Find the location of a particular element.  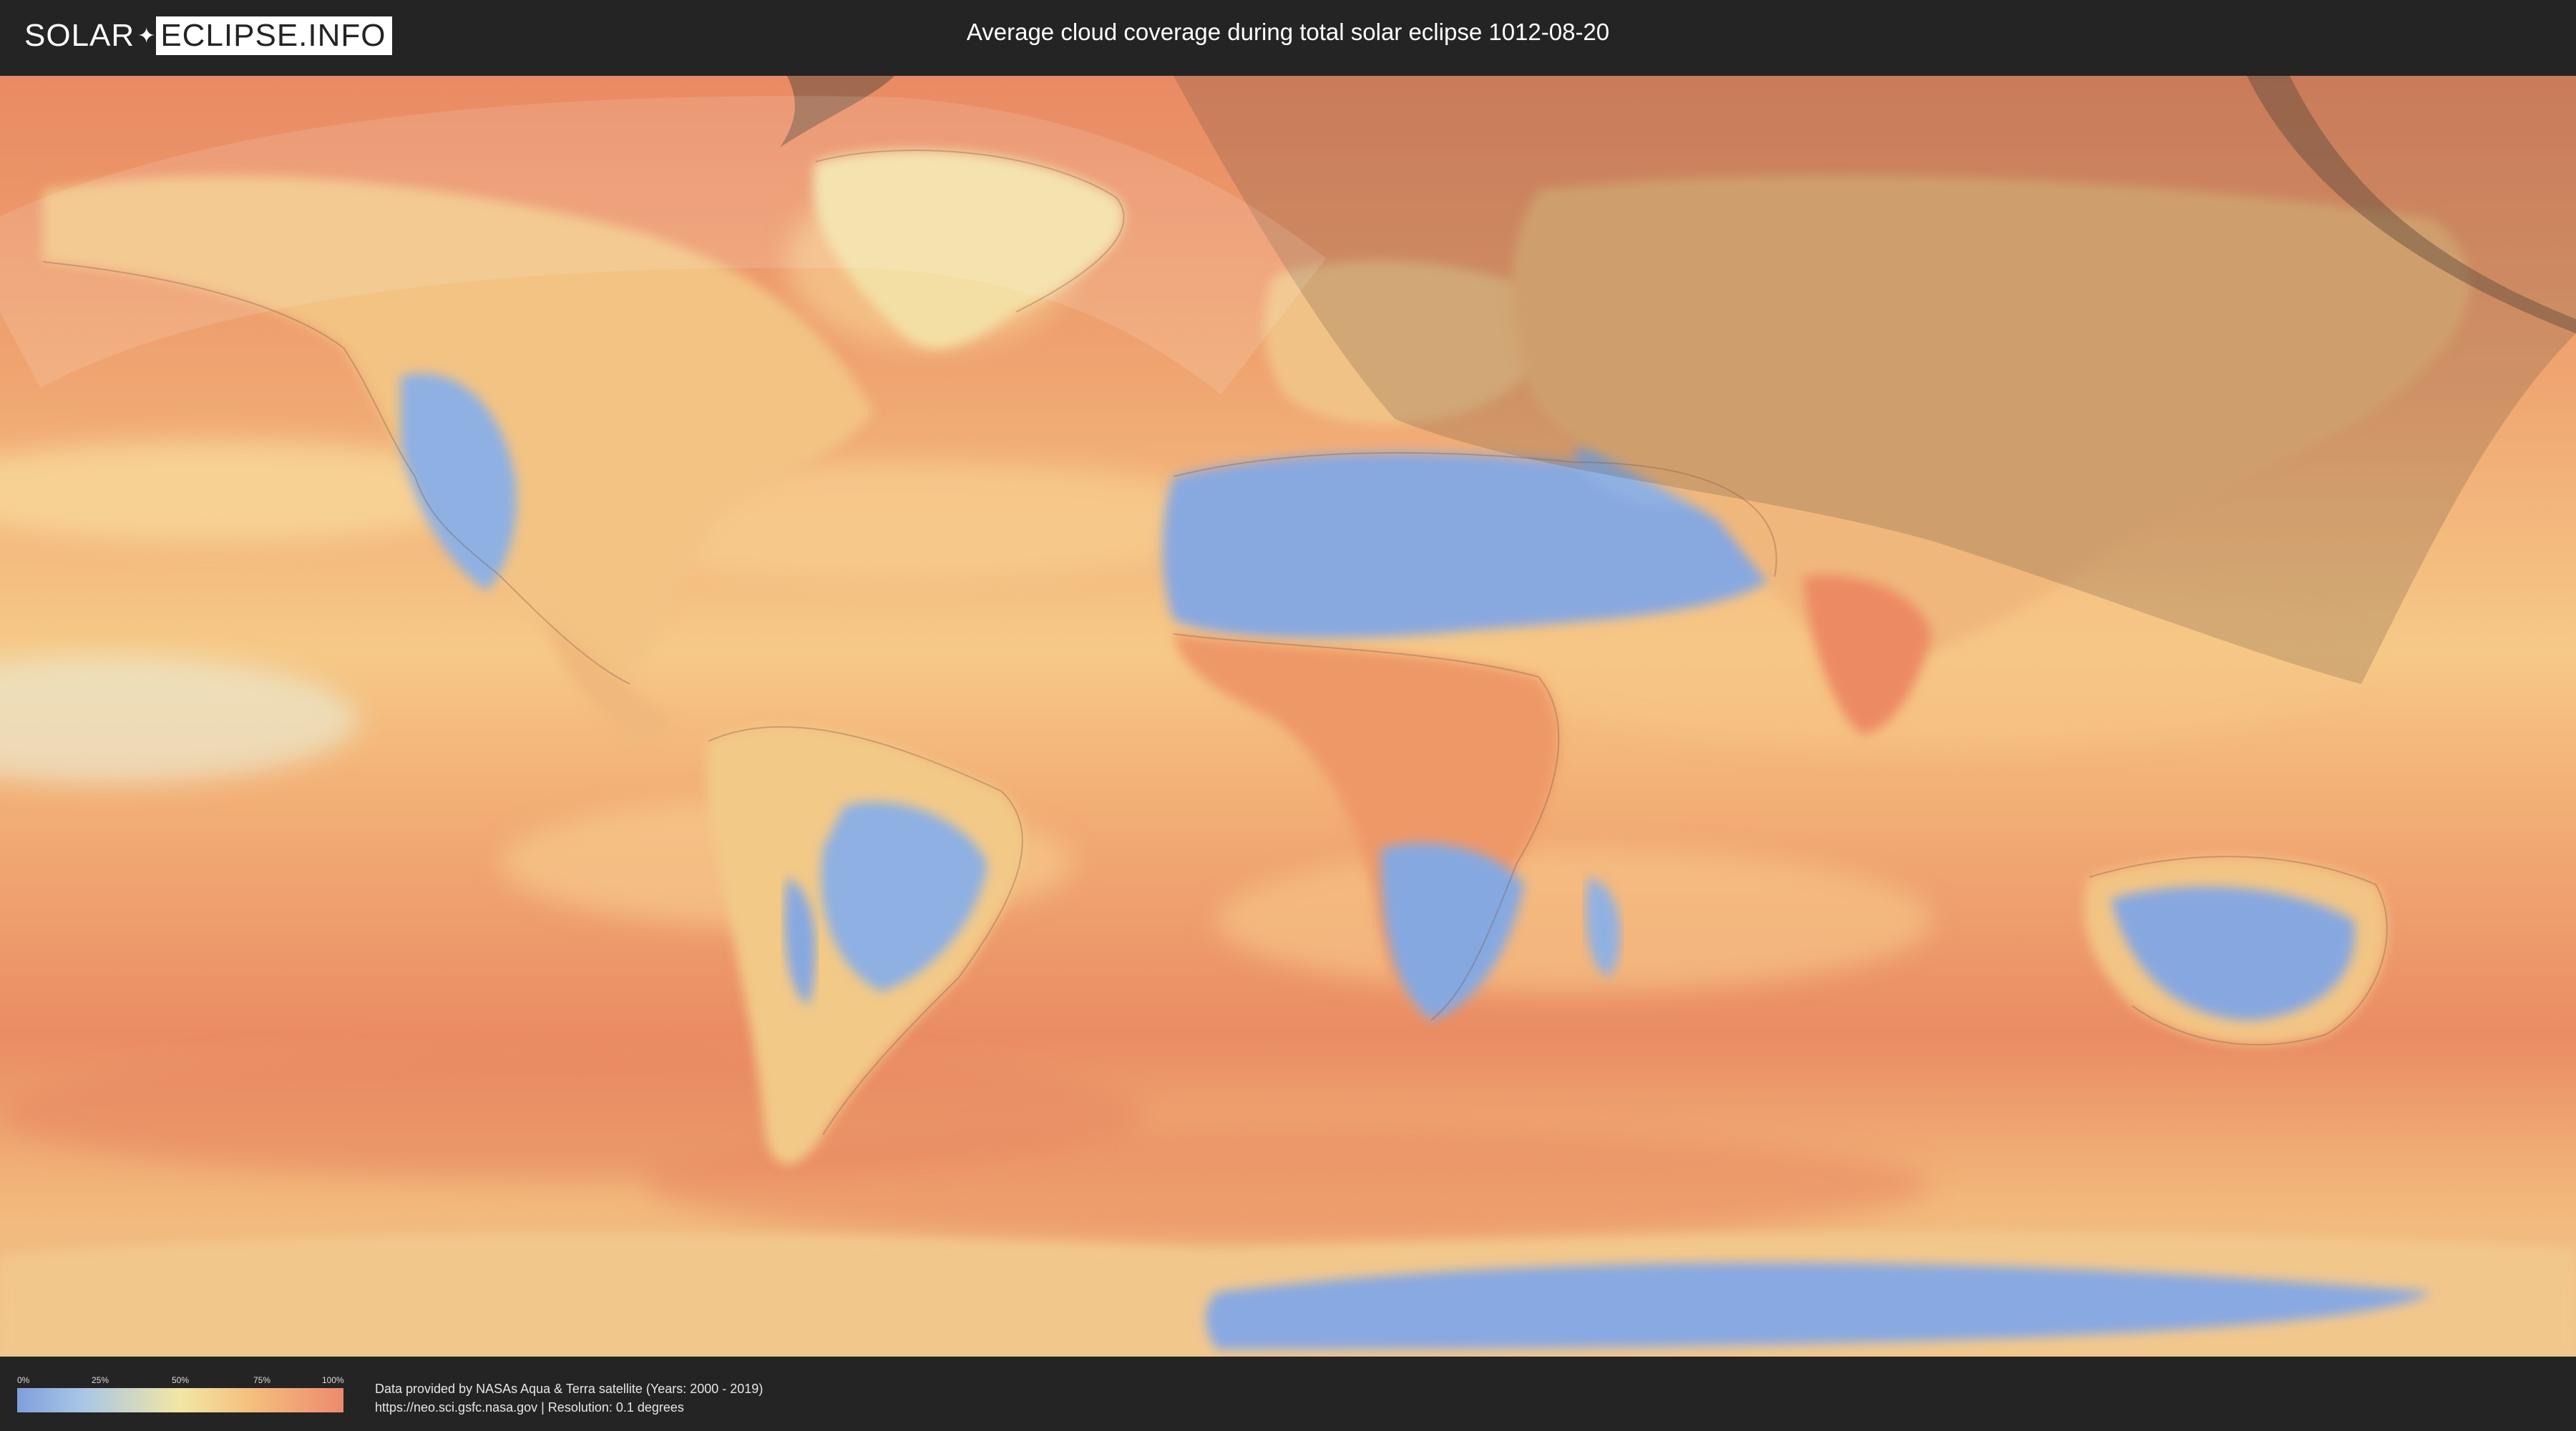

legend-tick-100: 100% is located at coordinates (333, 1380).